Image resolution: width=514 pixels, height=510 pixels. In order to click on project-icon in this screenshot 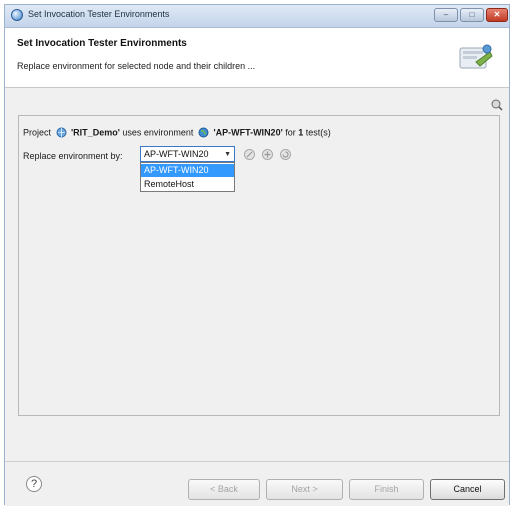, I will do `click(61, 132)`.